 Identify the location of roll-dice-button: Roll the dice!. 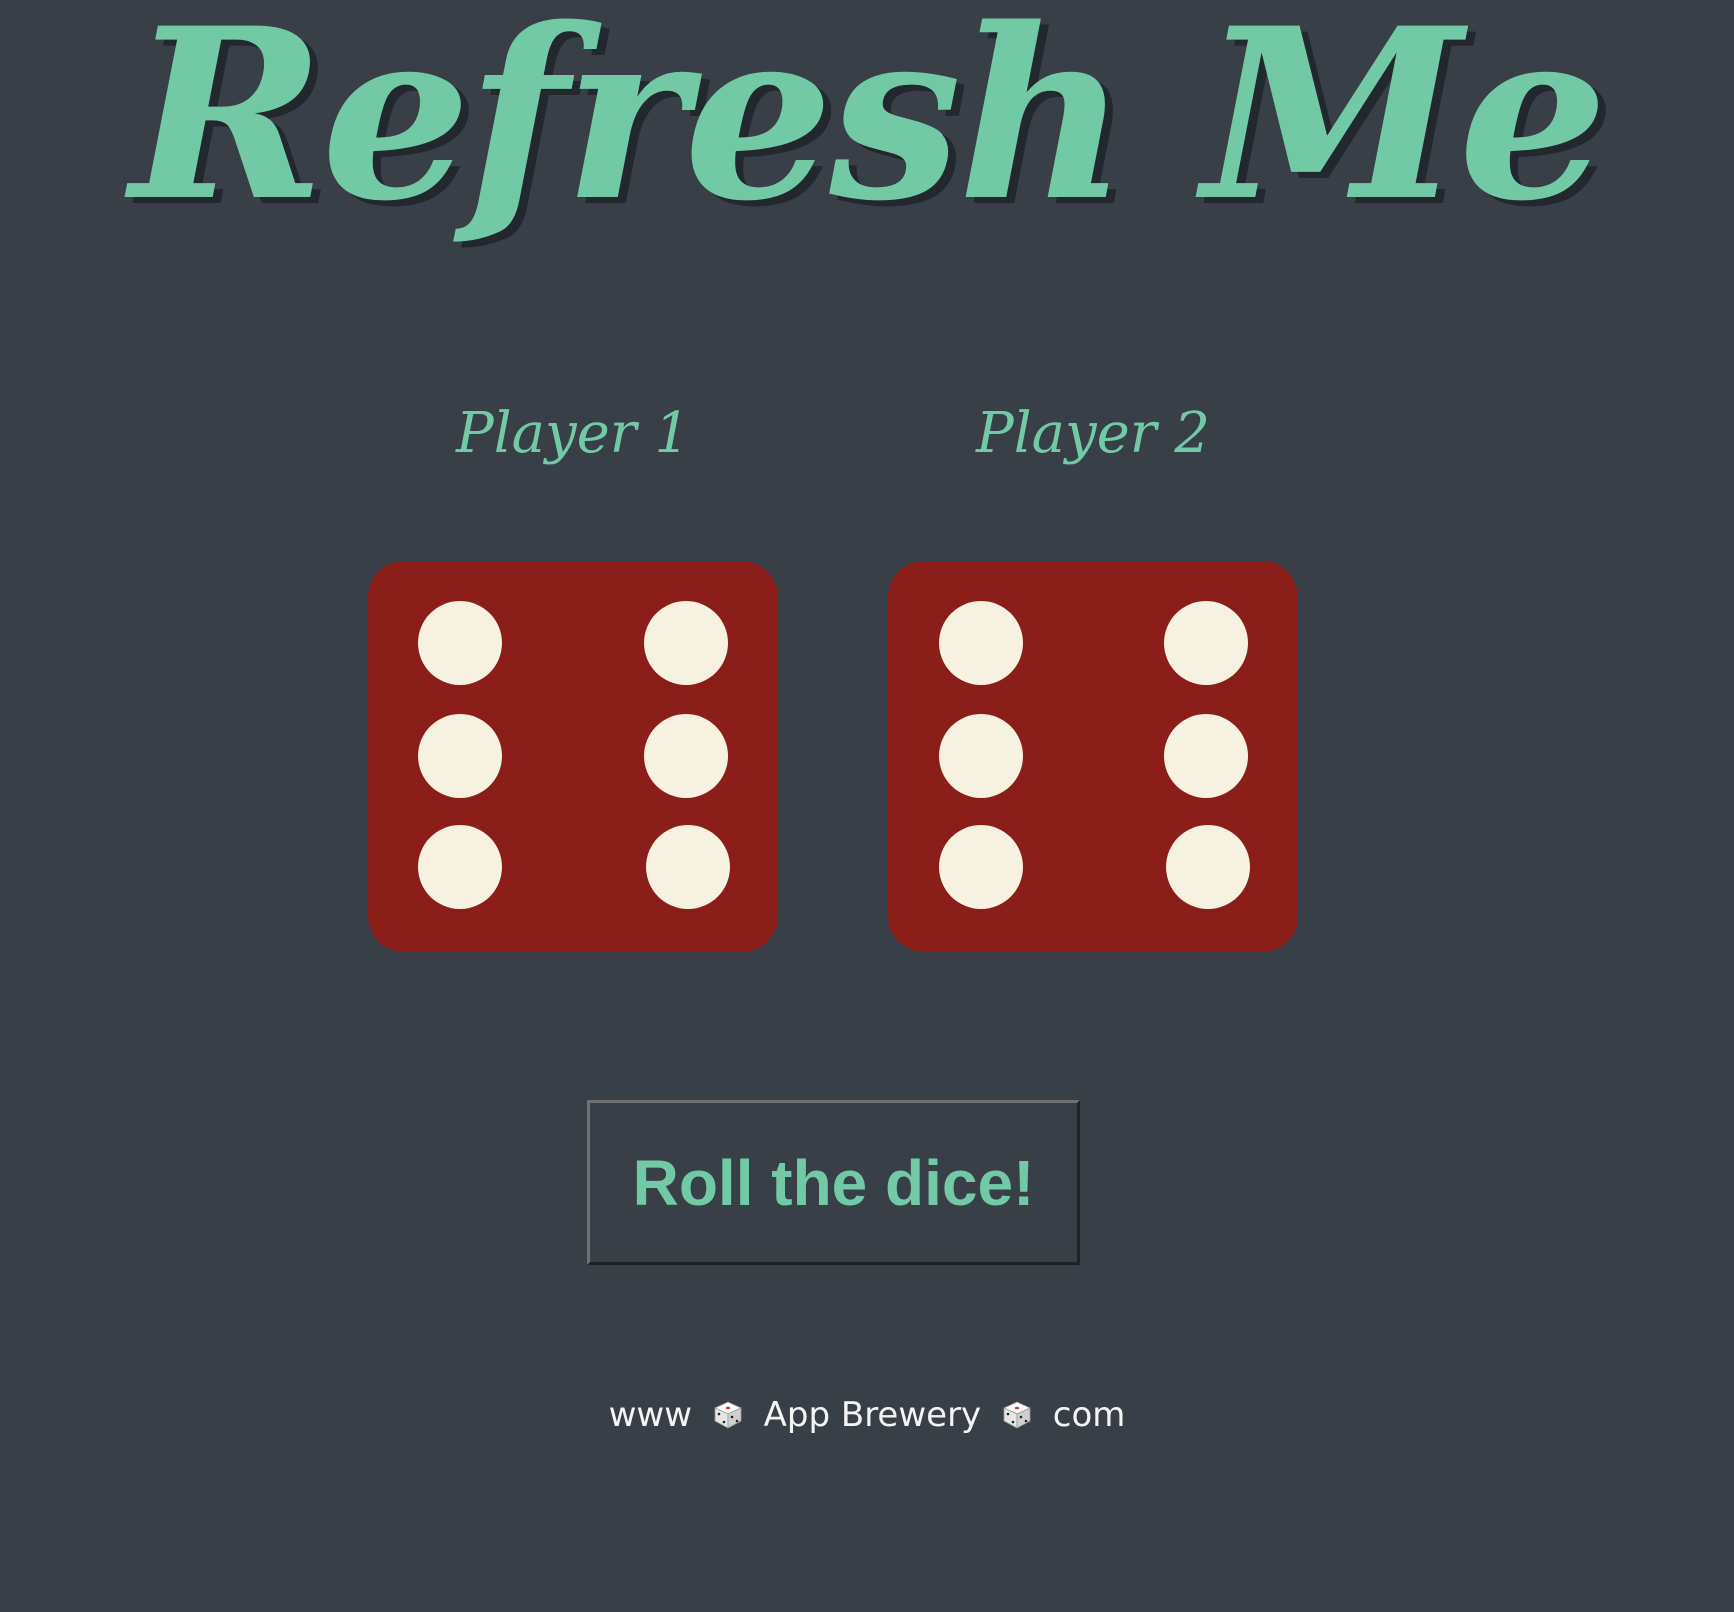
(833, 1182).